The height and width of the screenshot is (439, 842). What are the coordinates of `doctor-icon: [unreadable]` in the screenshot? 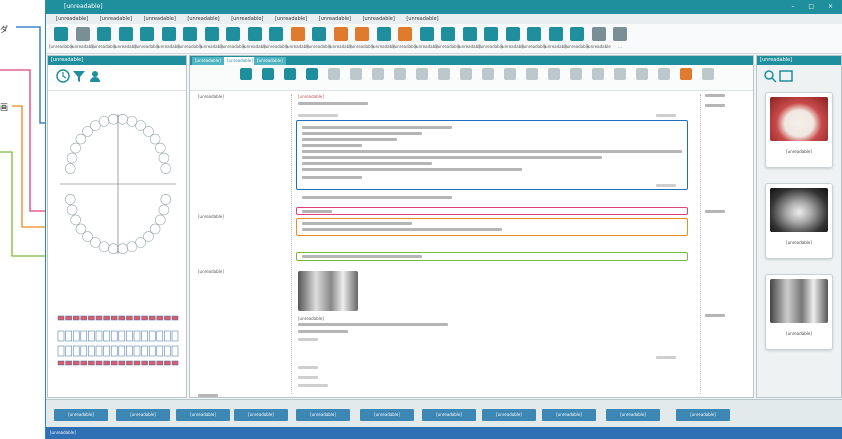 It's located at (276, 38).